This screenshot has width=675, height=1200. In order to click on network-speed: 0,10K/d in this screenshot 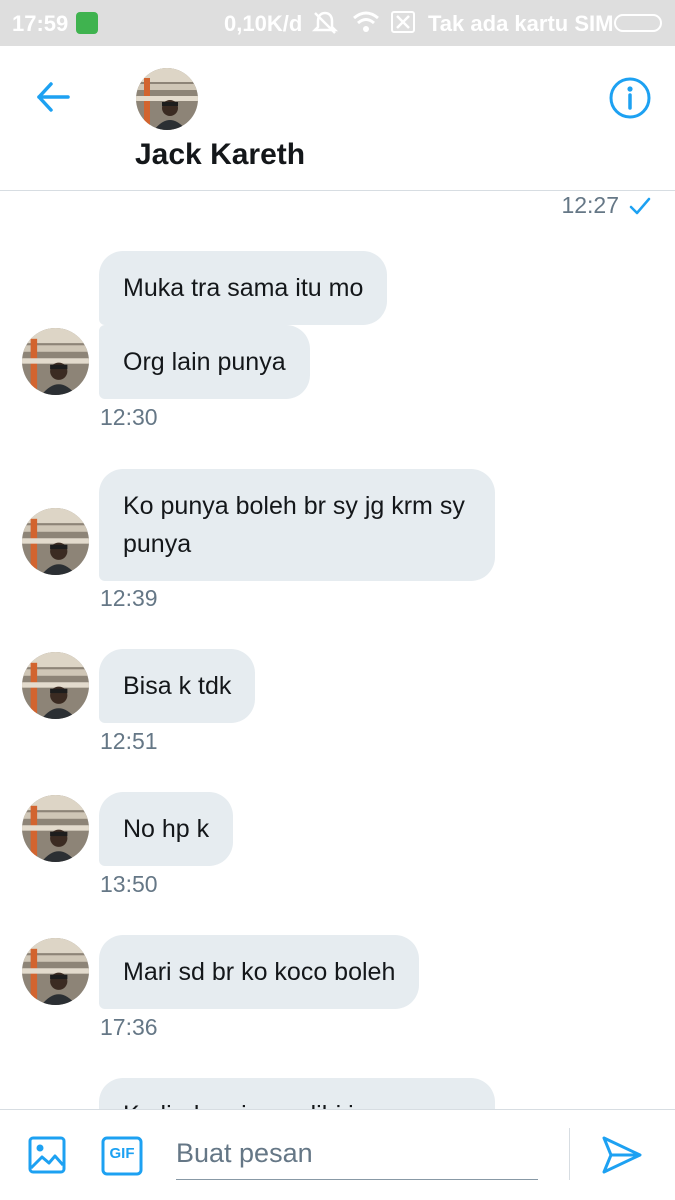, I will do `click(263, 23)`.